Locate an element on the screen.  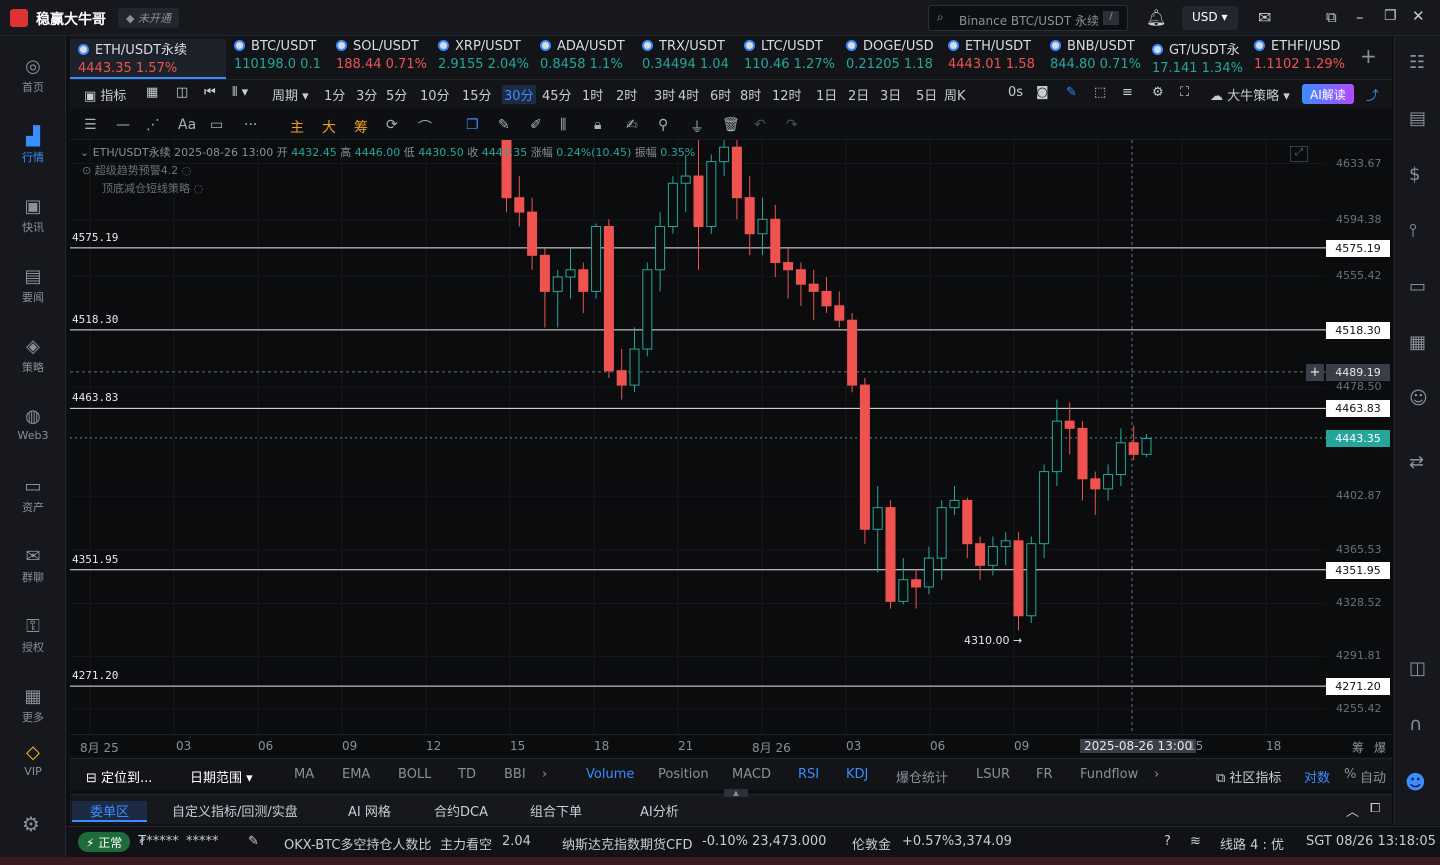
ticker-tab-9: BNB/USDT 844.80 0.71% is located at coordinates (1093, 59).